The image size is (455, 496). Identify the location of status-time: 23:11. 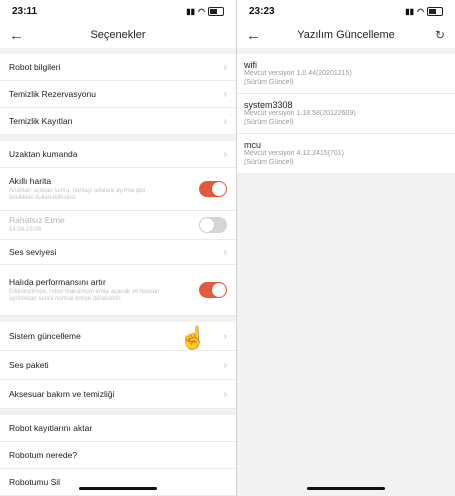
(25, 11).